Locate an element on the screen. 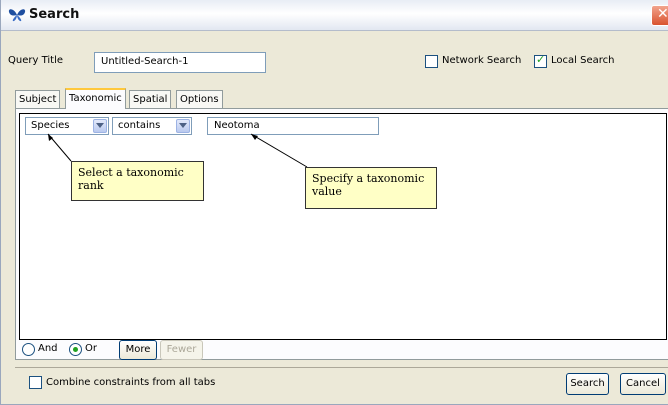 The height and width of the screenshot is (405, 668). query-title-label: Query Title is located at coordinates (35, 60).